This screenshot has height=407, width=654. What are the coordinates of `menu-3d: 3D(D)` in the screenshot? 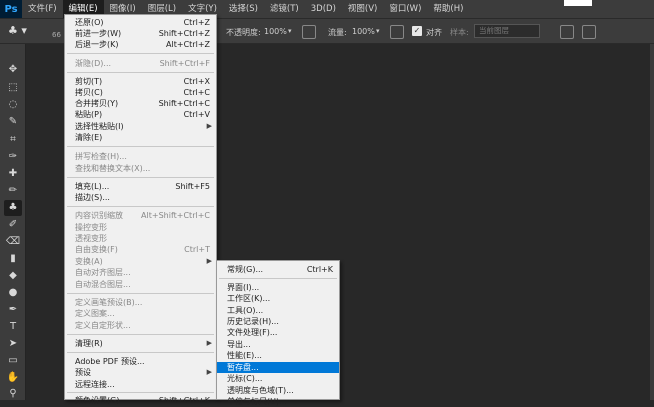 It's located at (323, 9).